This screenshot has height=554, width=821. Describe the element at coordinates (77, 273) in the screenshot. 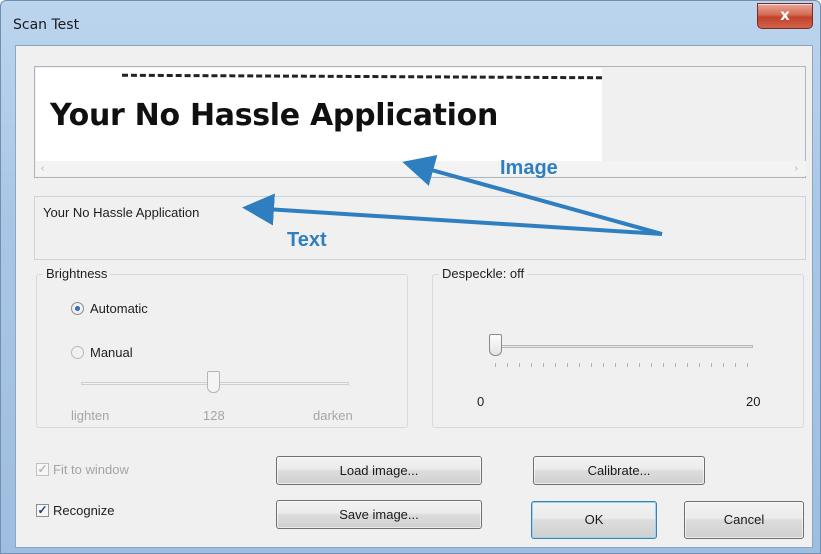

I see `brightness-label: Brightness` at that location.